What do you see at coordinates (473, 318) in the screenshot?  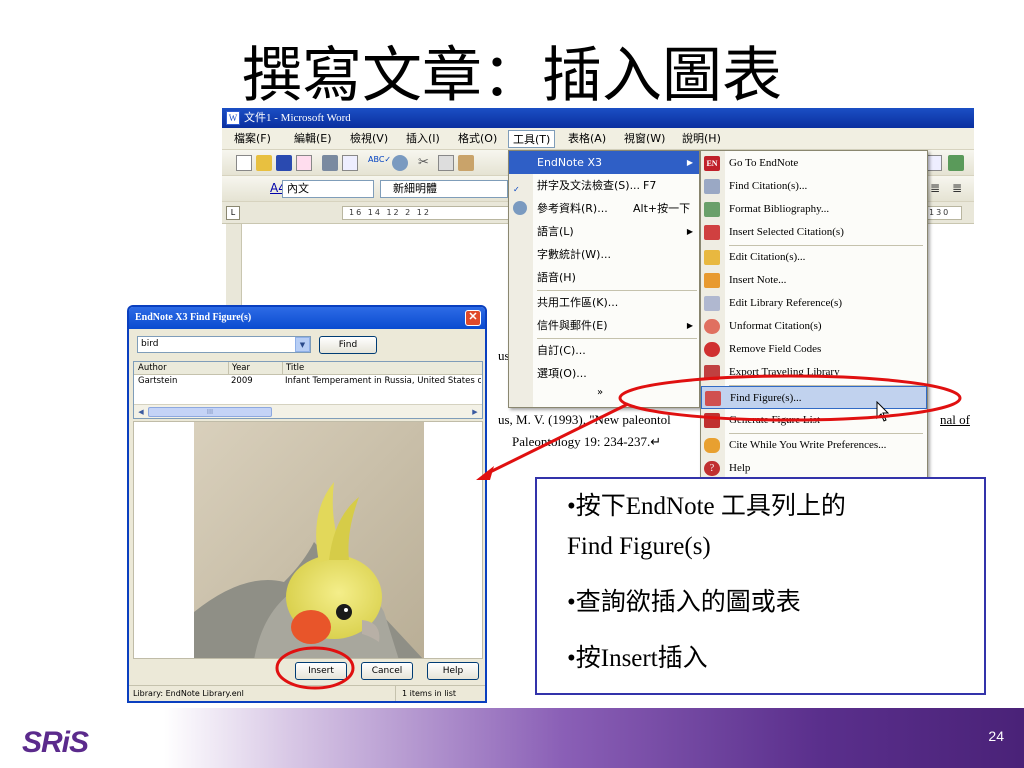 I see `close-icon: ✕` at bounding box center [473, 318].